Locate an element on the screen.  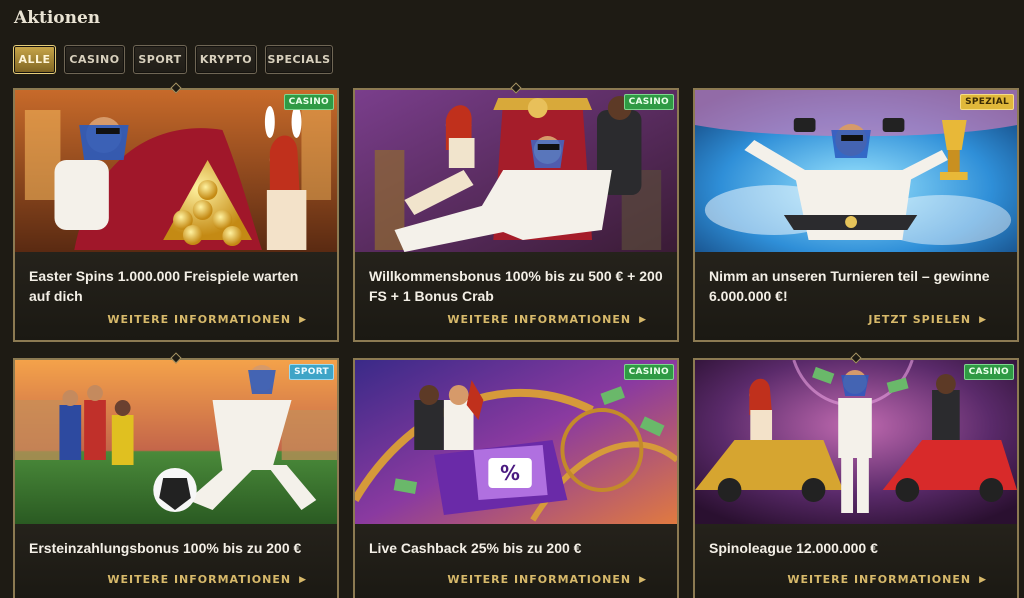
cta-label: JETZT SPIELEN is located at coordinates (920, 319).